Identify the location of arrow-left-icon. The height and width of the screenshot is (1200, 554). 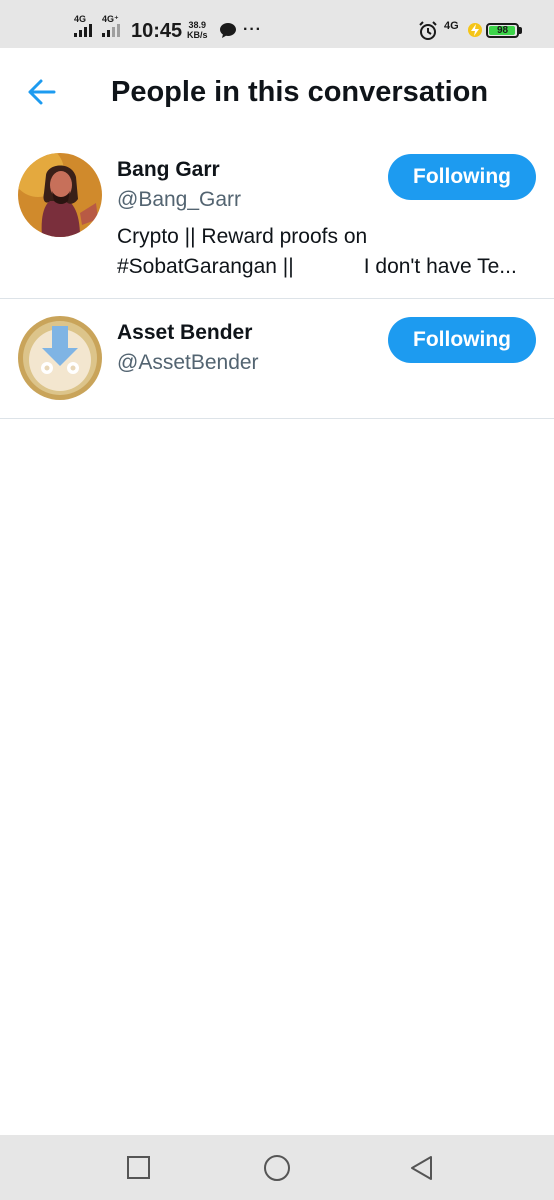
(42, 92).